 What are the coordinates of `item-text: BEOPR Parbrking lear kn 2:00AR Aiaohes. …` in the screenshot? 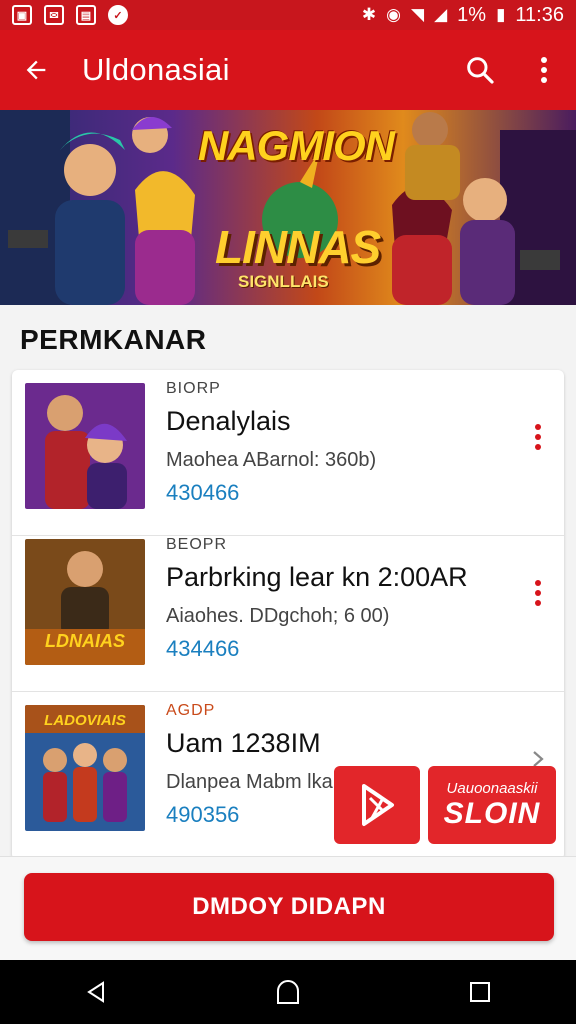 It's located at (336, 599).